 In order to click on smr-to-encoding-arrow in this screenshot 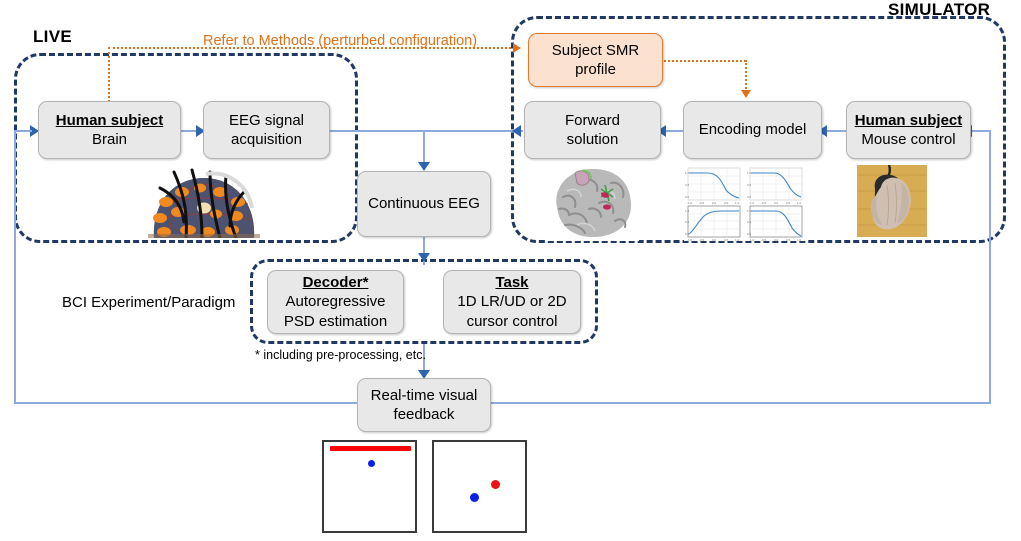, I will do `click(746, 94)`.